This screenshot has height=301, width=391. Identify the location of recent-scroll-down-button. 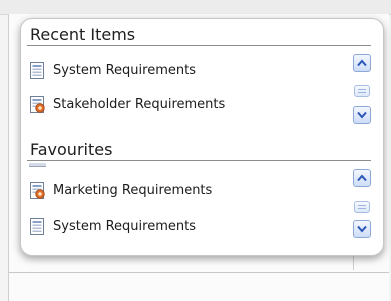
(362, 115).